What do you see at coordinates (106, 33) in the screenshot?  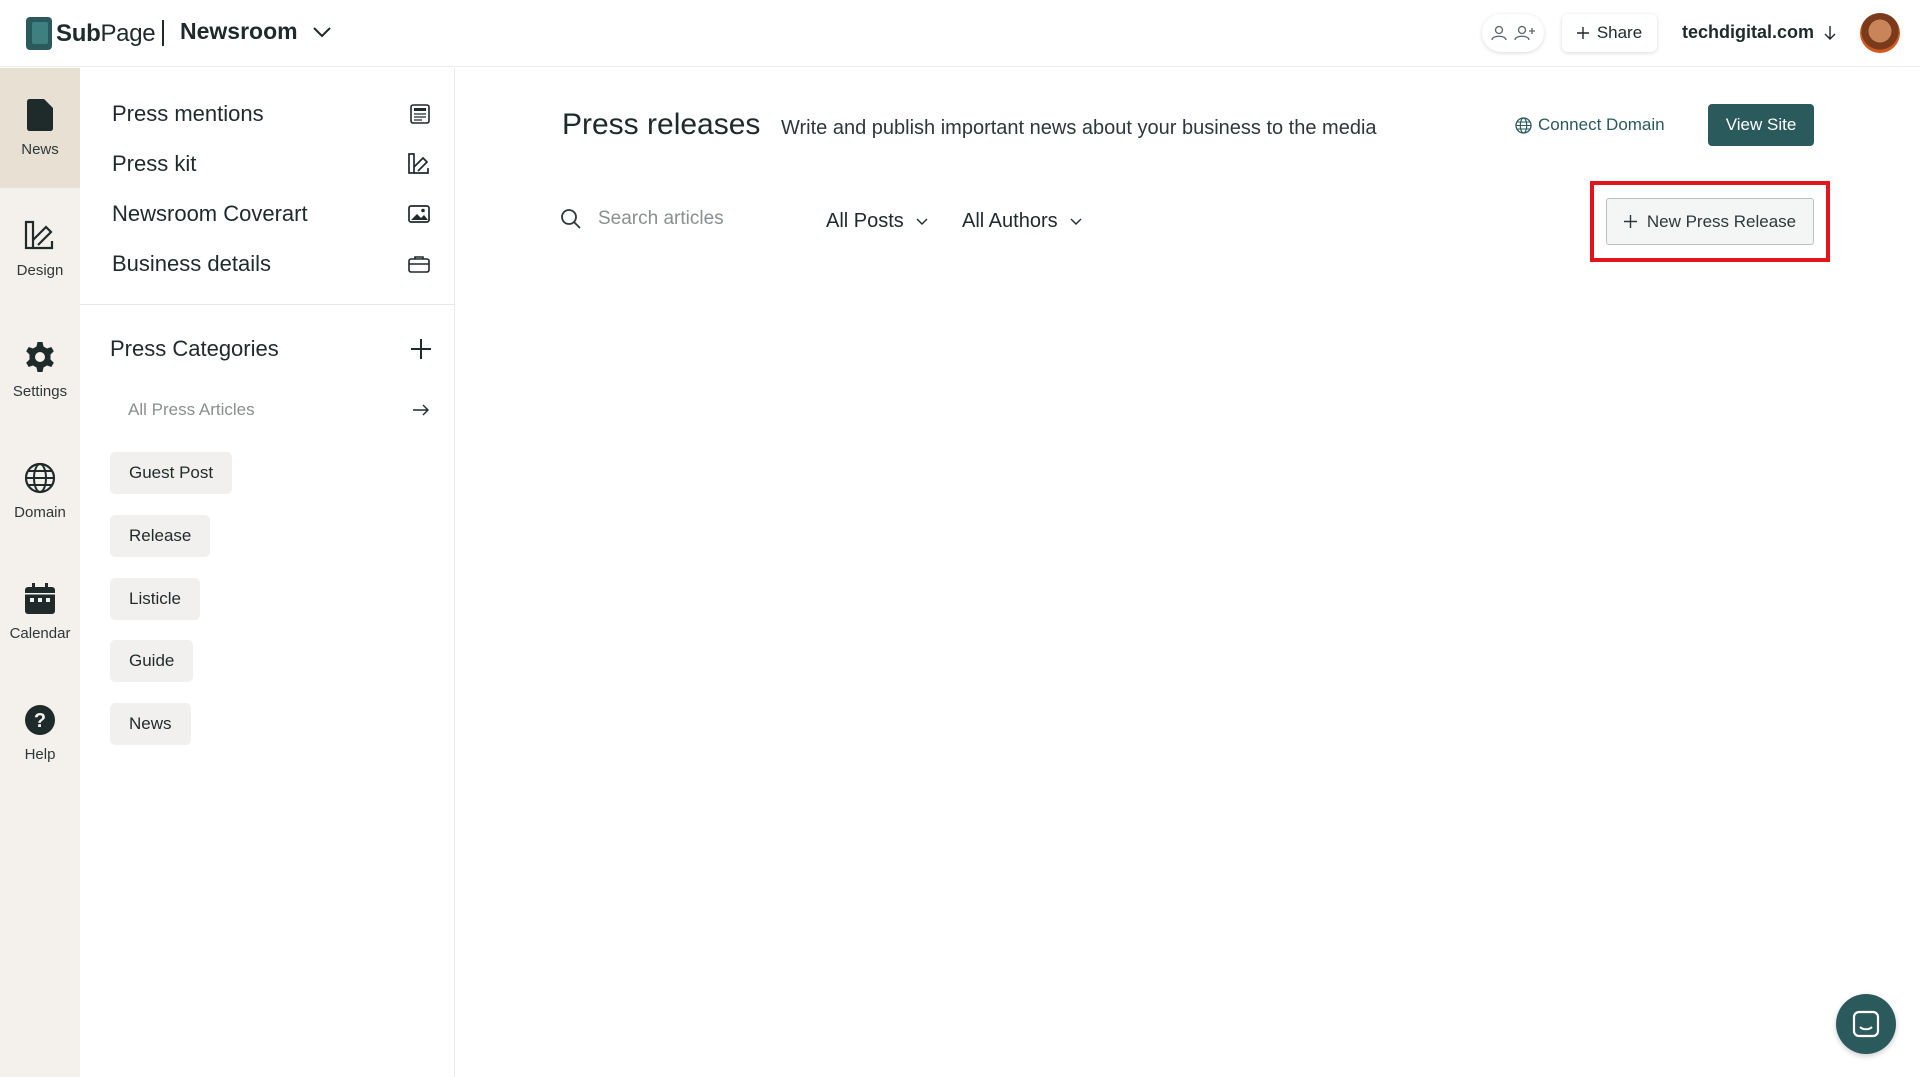 I see `logo-text: SubPage` at bounding box center [106, 33].